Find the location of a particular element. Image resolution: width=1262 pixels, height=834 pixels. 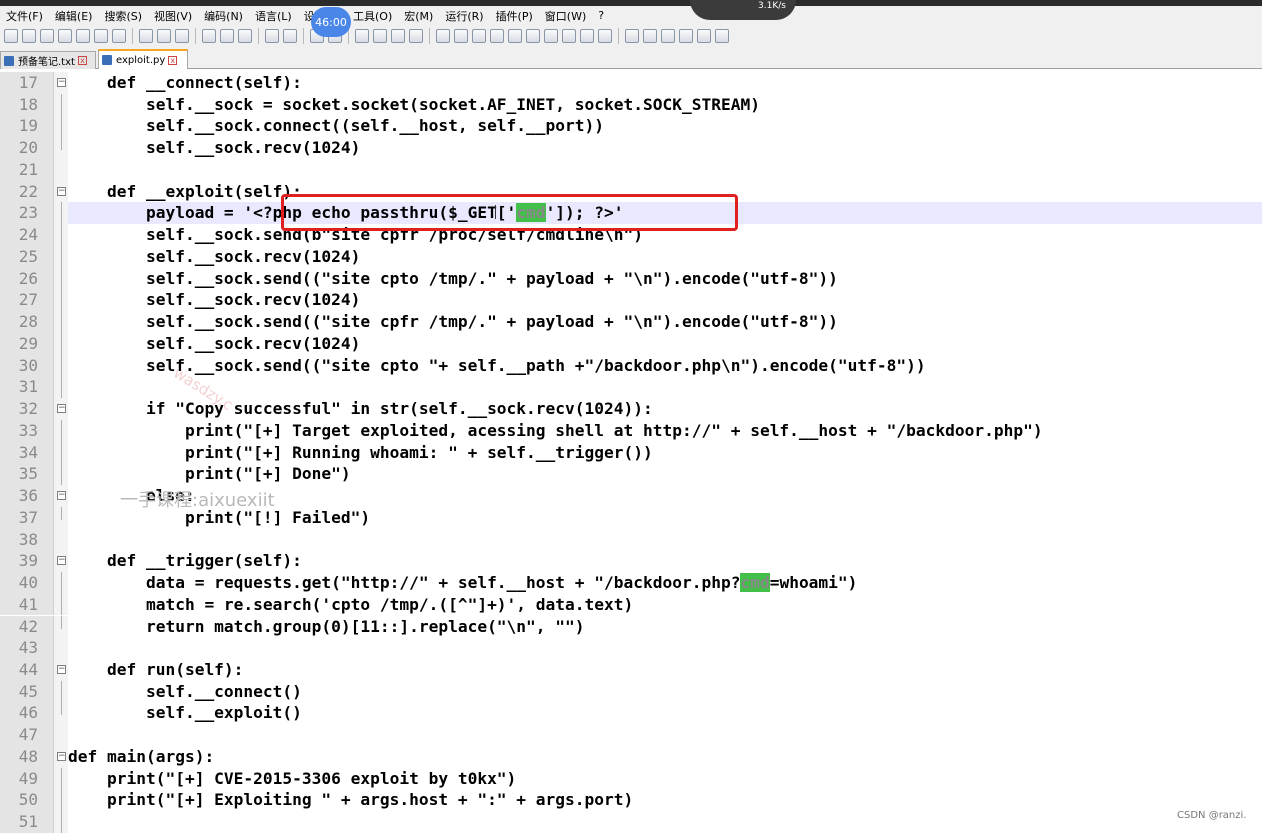

code-line: 21 is located at coordinates (631, 169).